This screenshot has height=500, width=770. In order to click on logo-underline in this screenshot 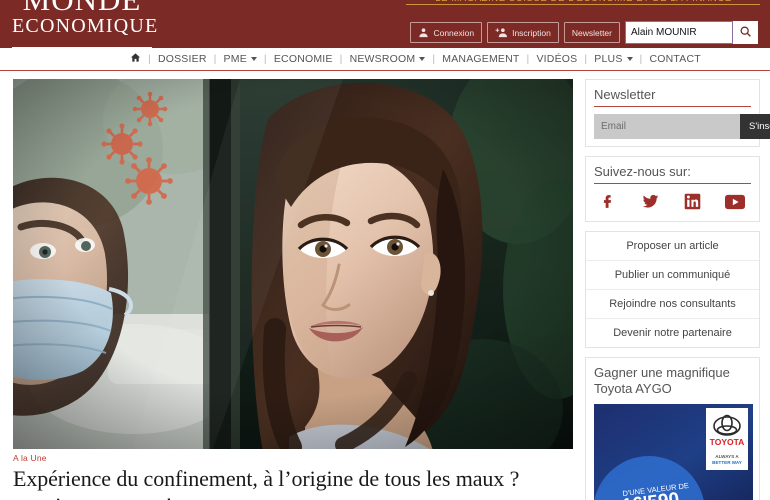, I will do `click(82, 47)`.